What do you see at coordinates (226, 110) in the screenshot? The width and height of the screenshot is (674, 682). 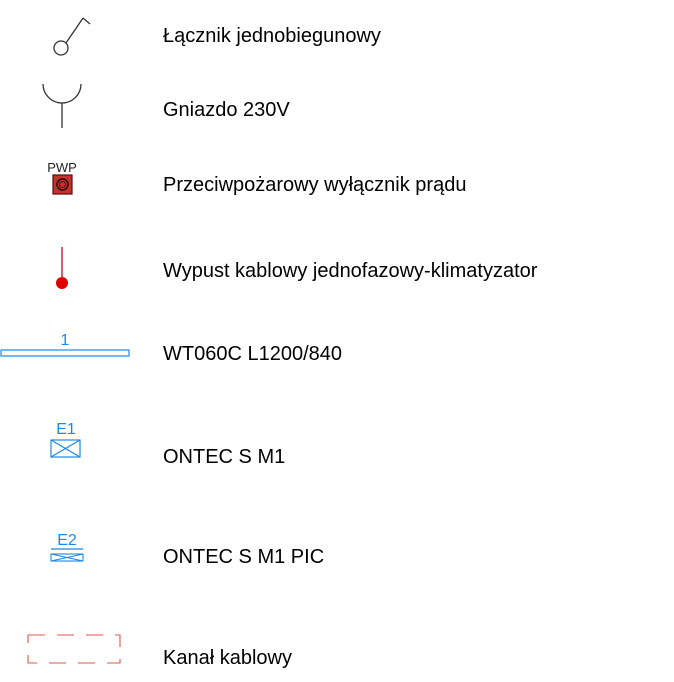 I see `legend-label: Gniazdo 230V` at bounding box center [226, 110].